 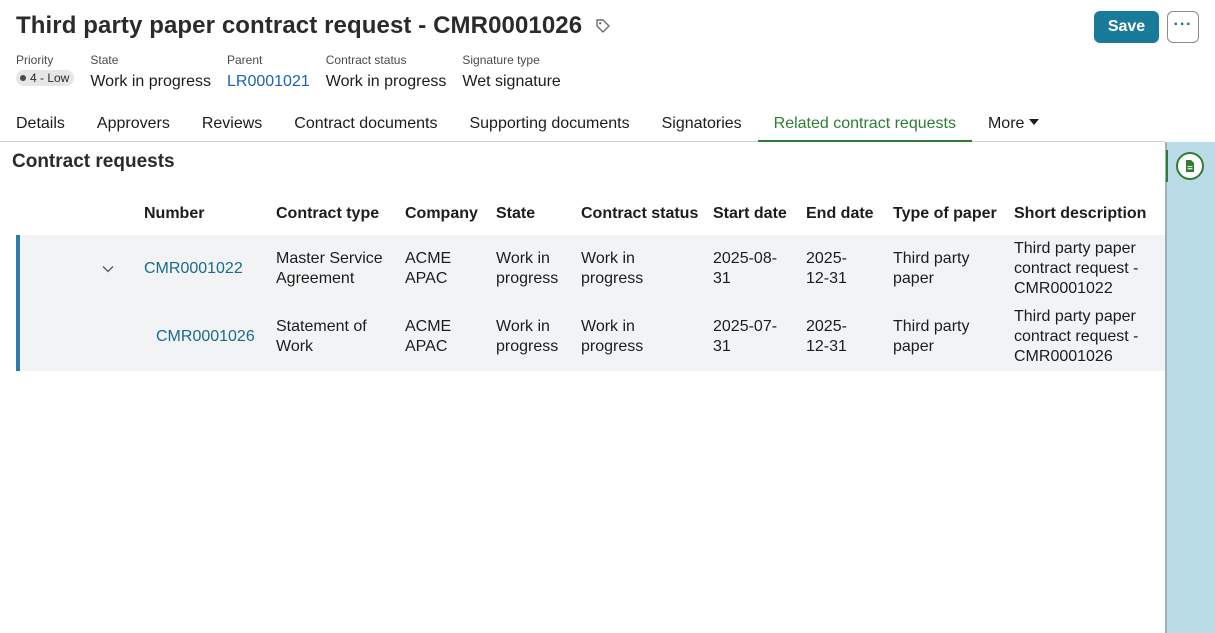 What do you see at coordinates (315, 278) in the screenshot?
I see `cell-text: Agreement` at bounding box center [315, 278].